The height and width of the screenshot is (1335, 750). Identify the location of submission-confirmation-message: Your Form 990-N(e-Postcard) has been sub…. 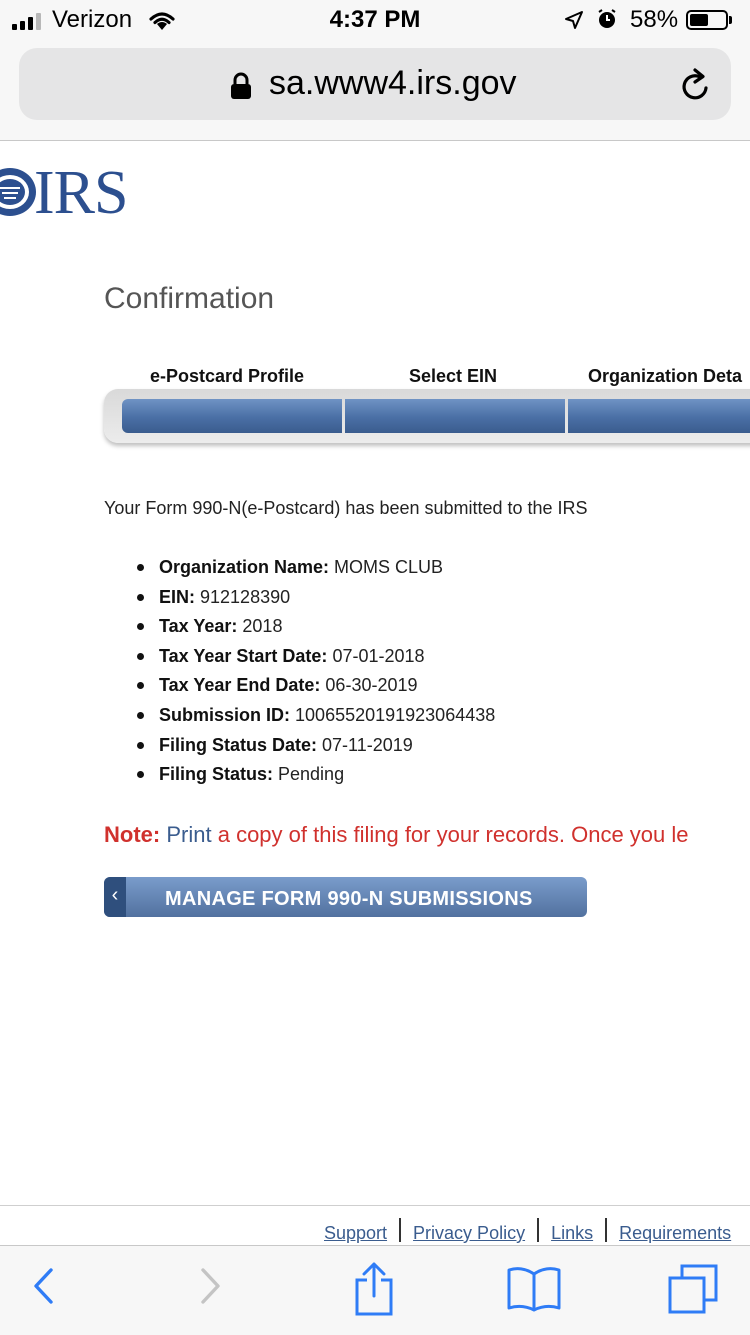
(346, 508).